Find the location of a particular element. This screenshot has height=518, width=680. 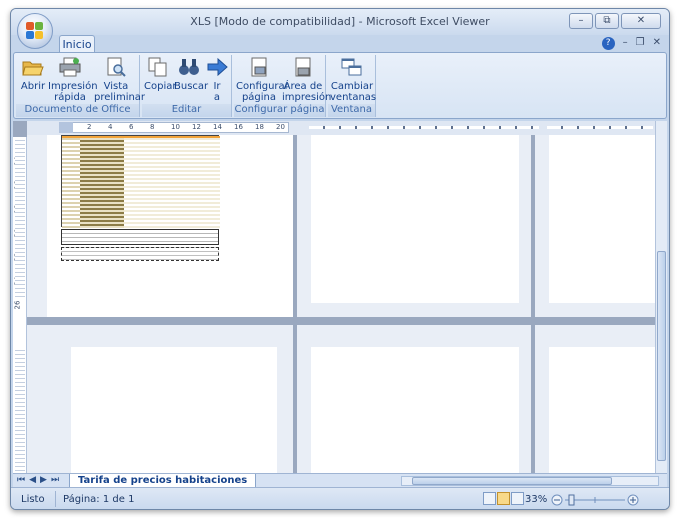

ruler-number: 20 is located at coordinates (280, 127).